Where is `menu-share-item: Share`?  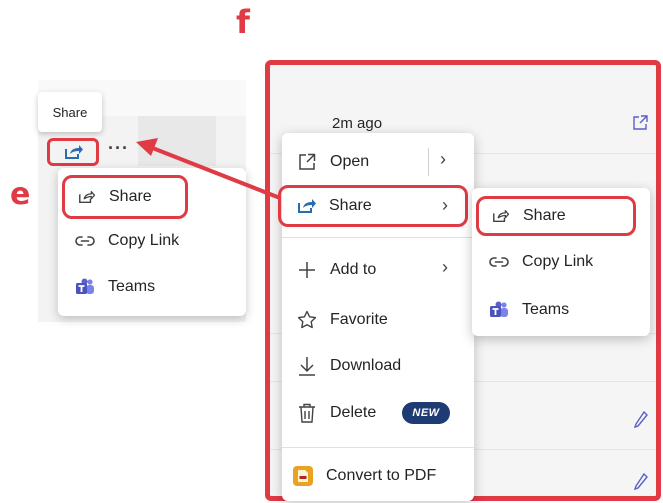
menu-share-item: Share is located at coordinates (373, 206).